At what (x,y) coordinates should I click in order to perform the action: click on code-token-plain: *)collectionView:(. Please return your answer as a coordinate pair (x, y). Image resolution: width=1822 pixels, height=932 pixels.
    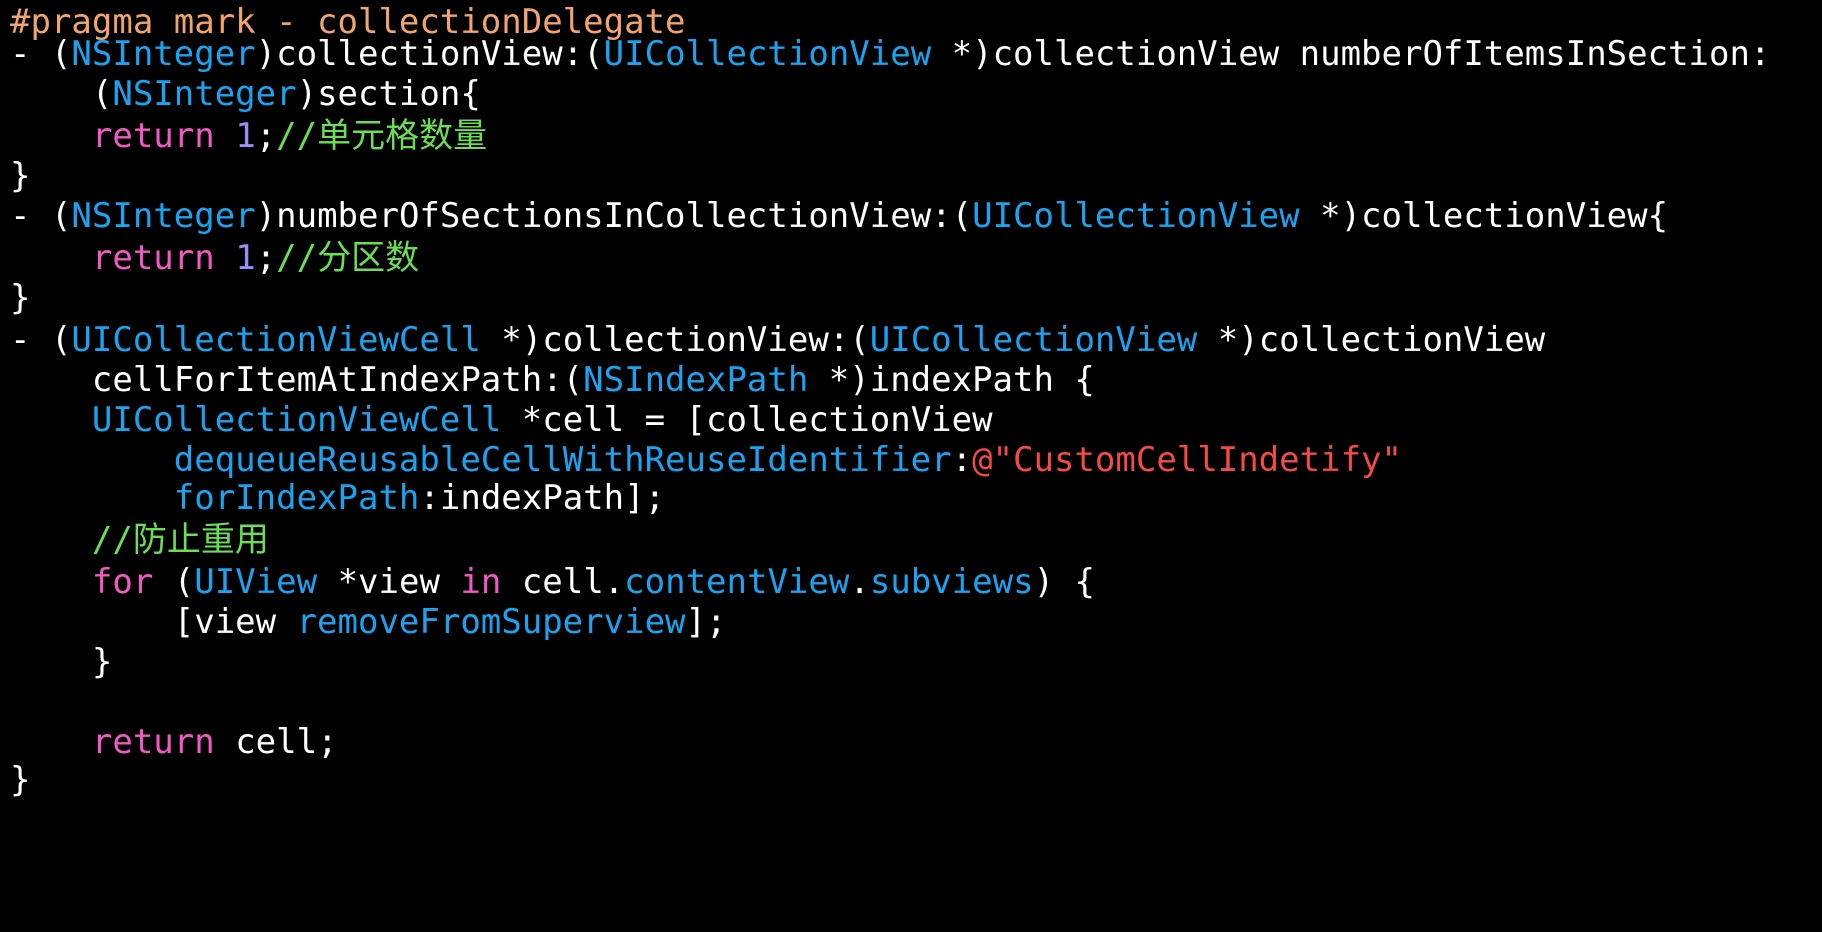
    Looking at the image, I should click on (675, 340).